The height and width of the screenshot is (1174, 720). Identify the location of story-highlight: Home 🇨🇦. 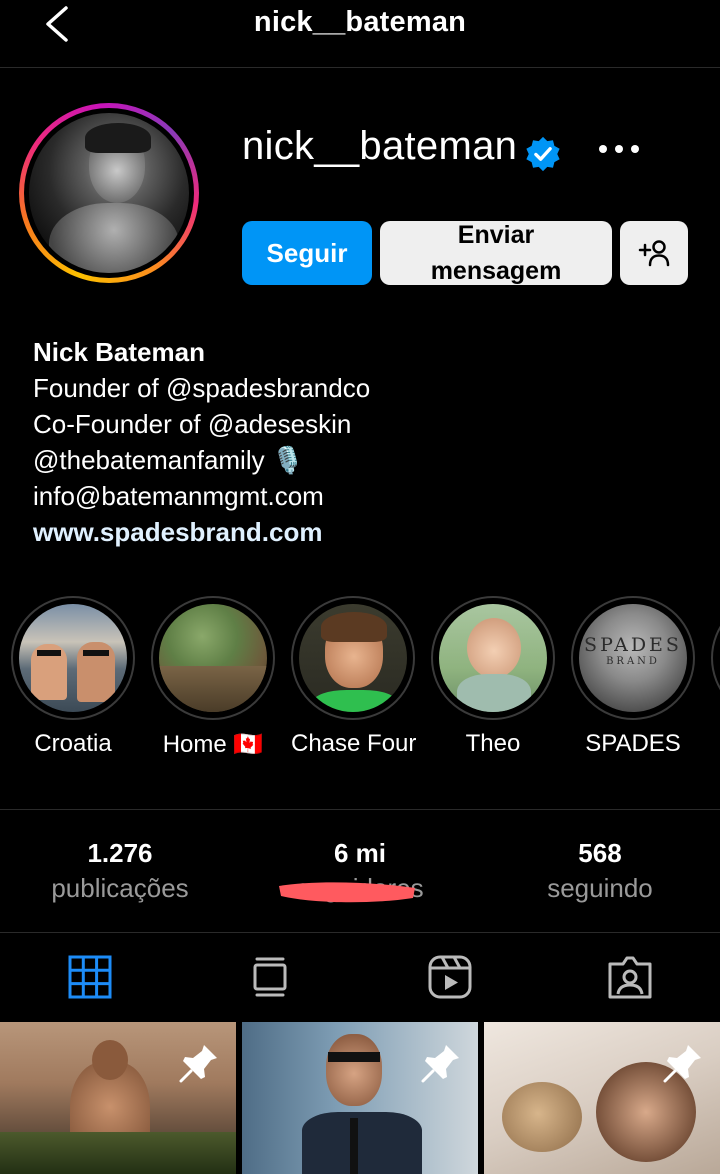
(213, 677).